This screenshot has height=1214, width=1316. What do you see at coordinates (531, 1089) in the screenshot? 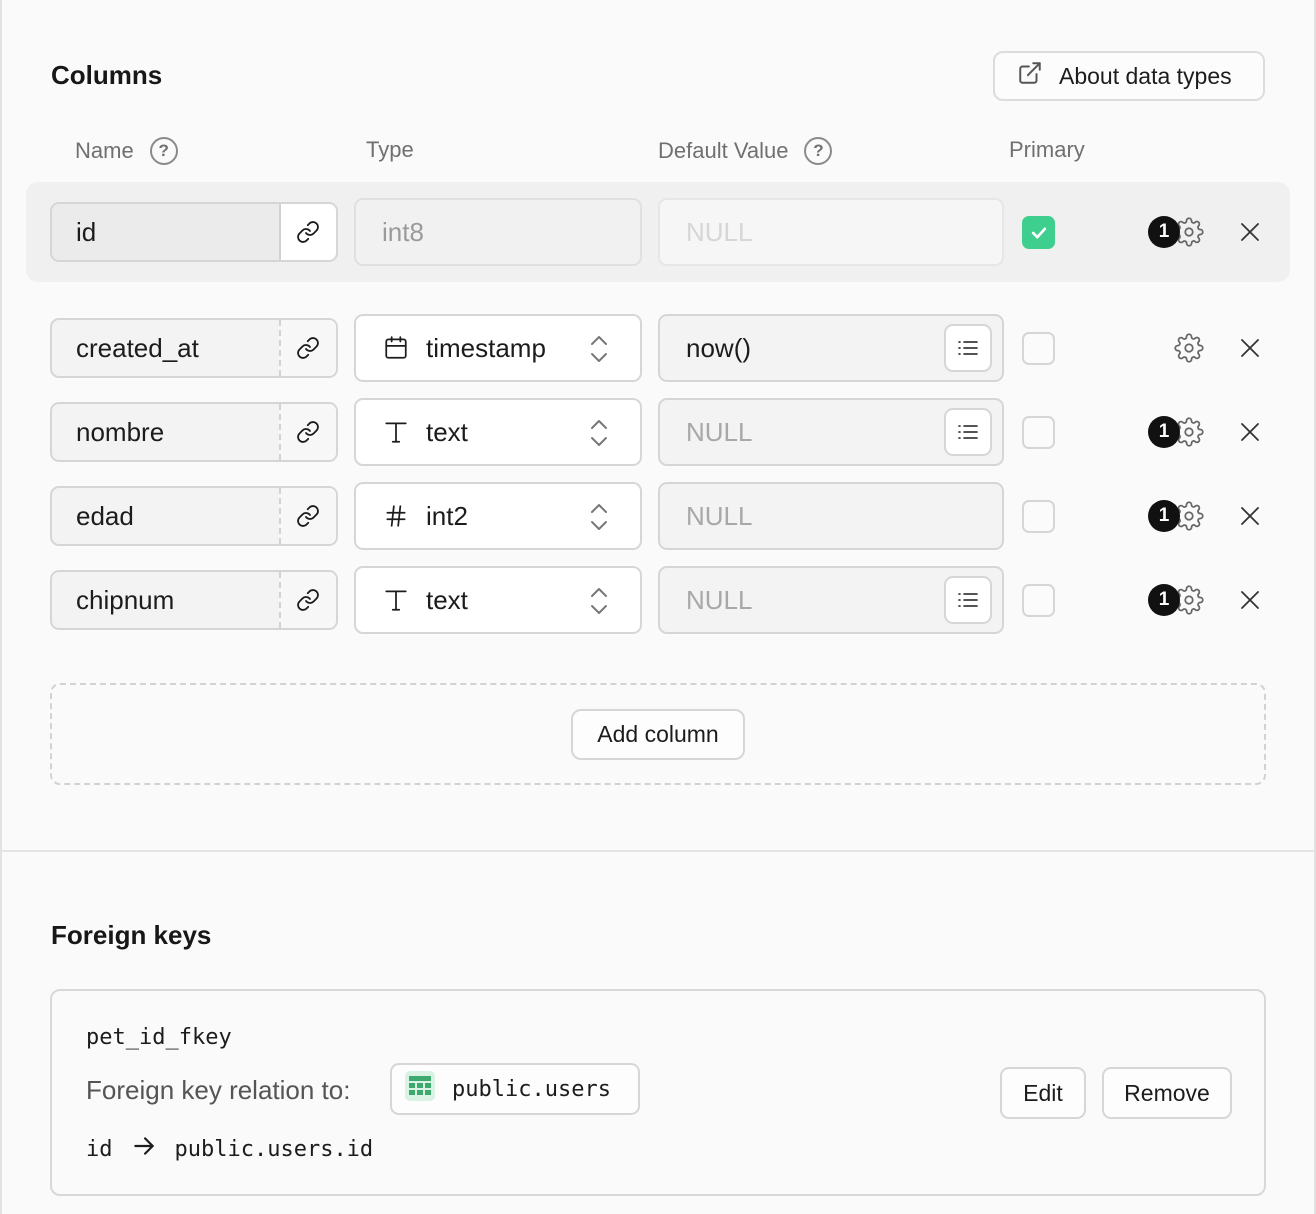
I see `foreign-key-target-table-name: public.users` at bounding box center [531, 1089].